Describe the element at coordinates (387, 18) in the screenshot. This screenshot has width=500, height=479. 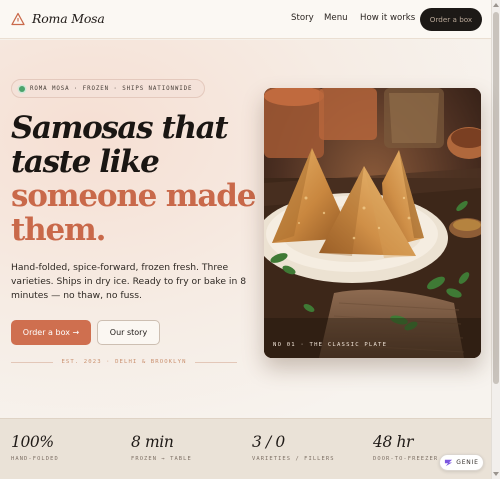
I see `nav-link-how-it-works: How it works` at that location.